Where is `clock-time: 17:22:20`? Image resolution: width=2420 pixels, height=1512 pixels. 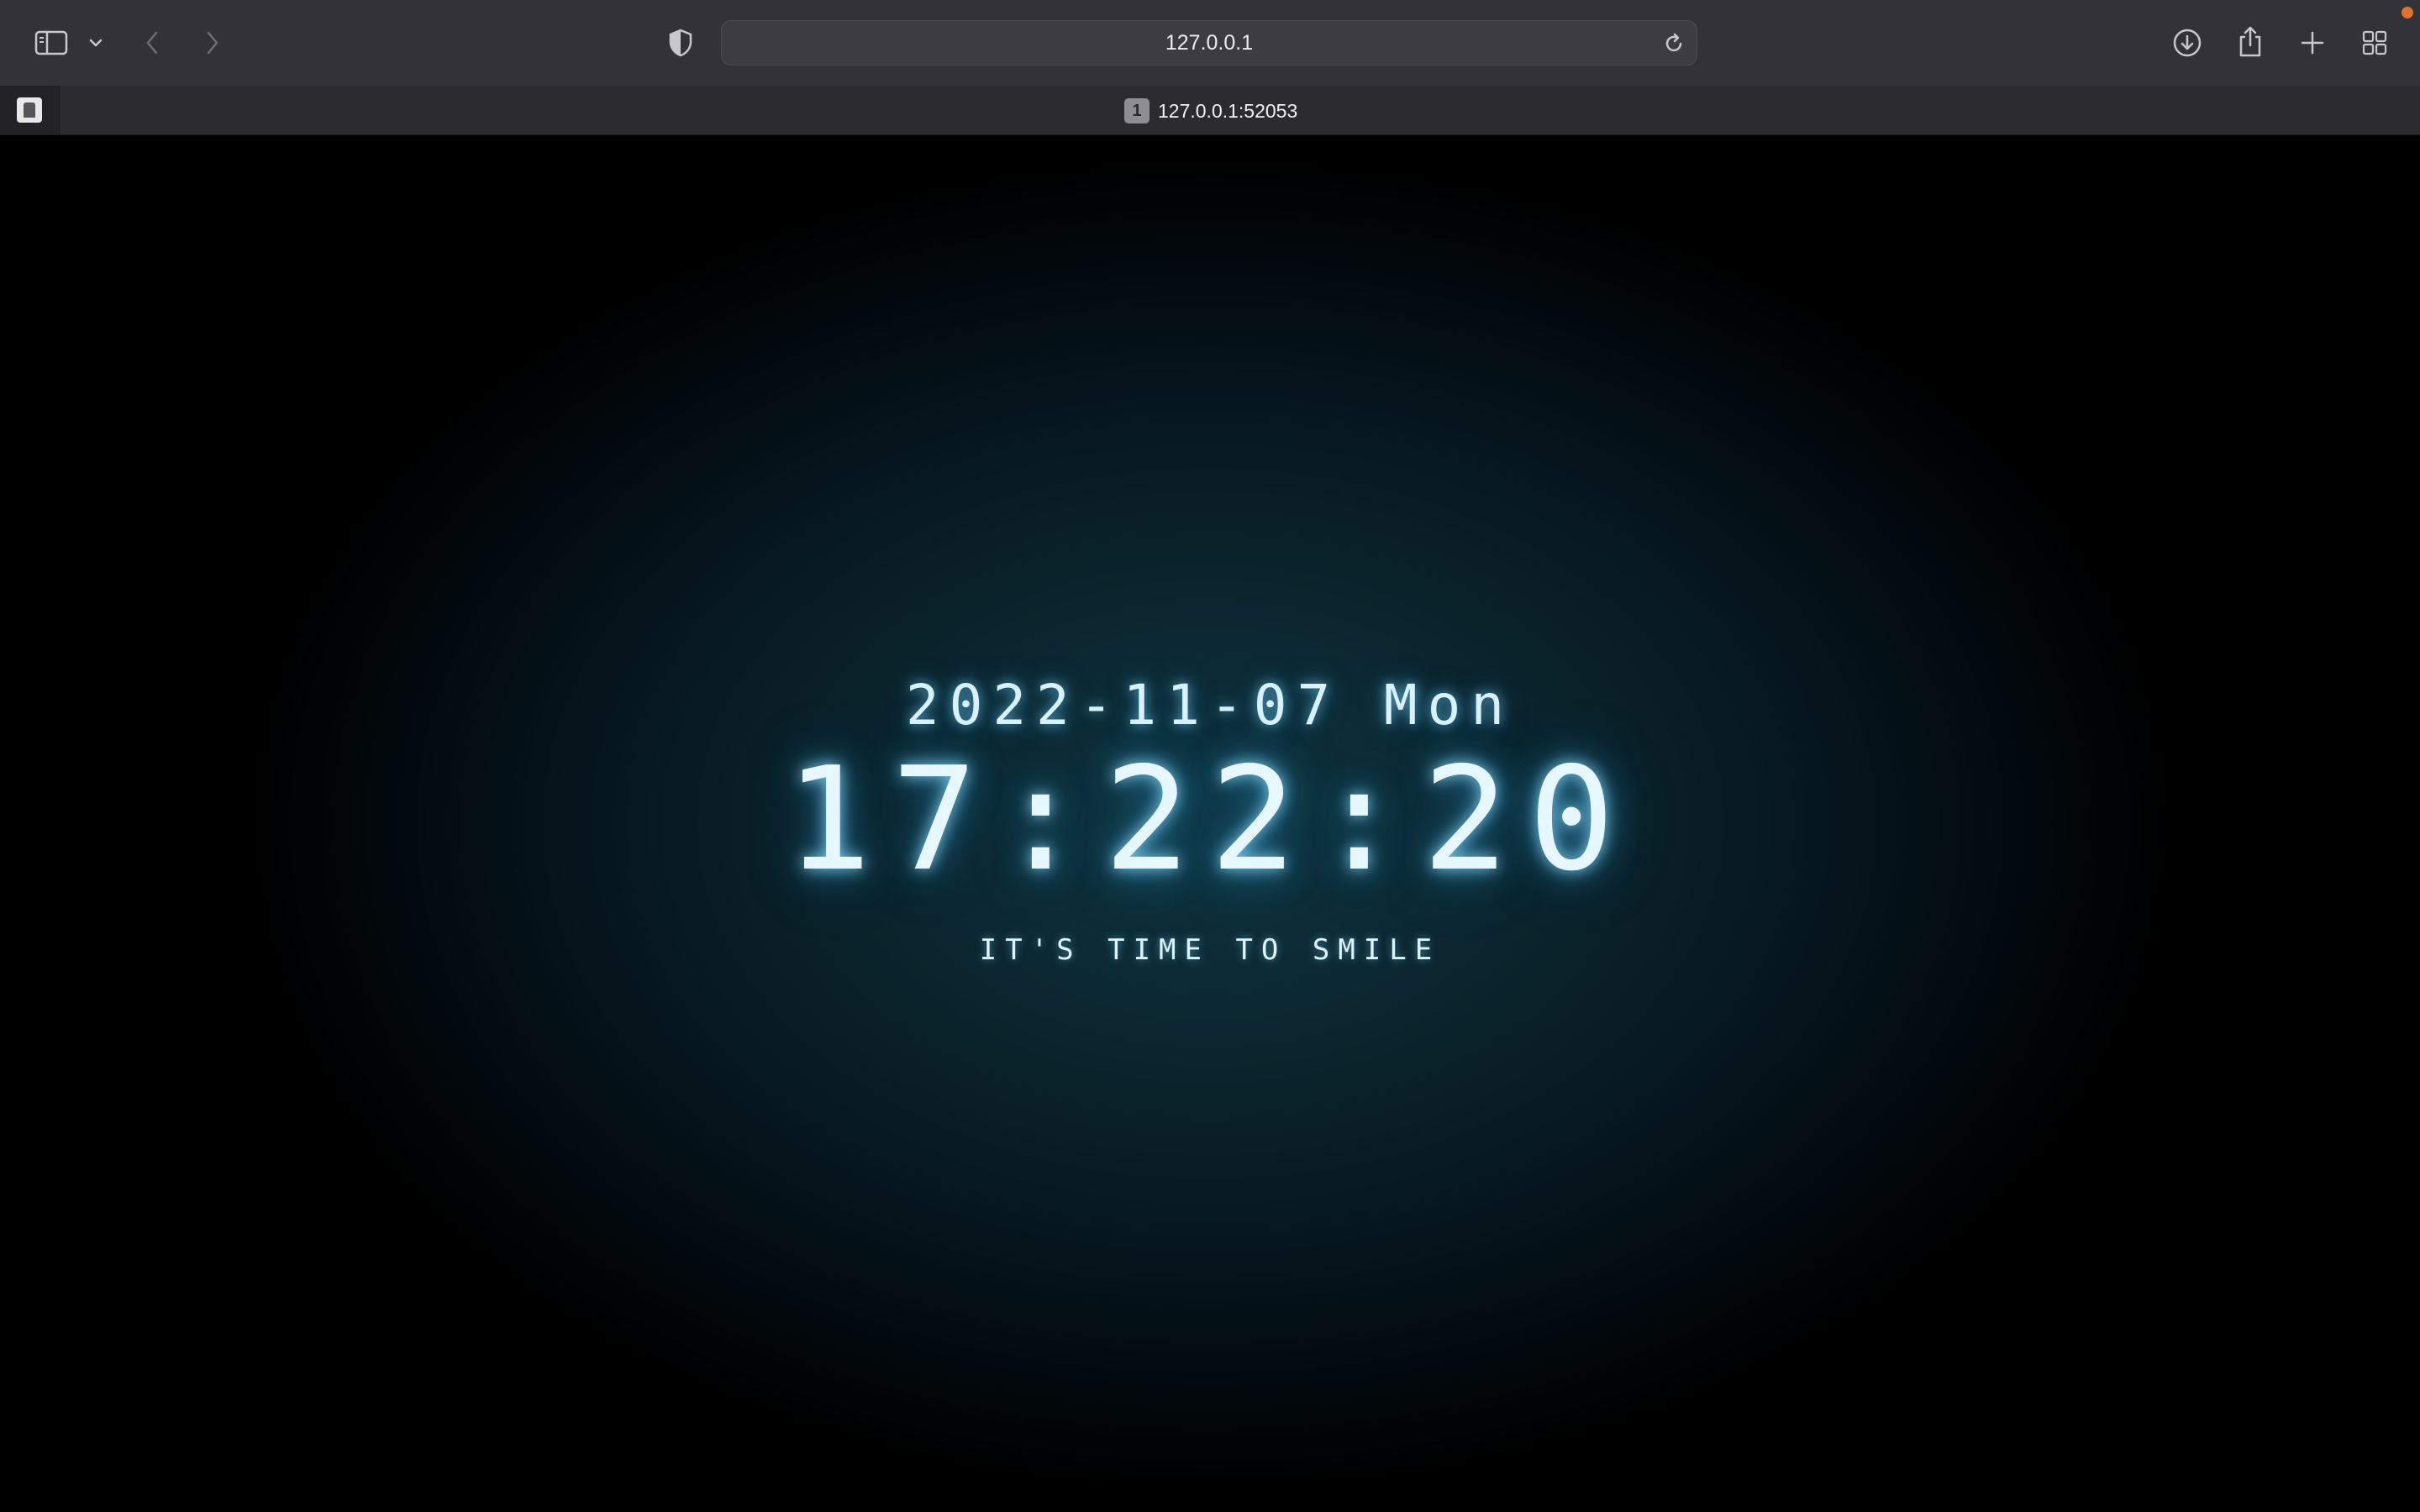
clock-time: 17:22:20 is located at coordinates (1210, 820).